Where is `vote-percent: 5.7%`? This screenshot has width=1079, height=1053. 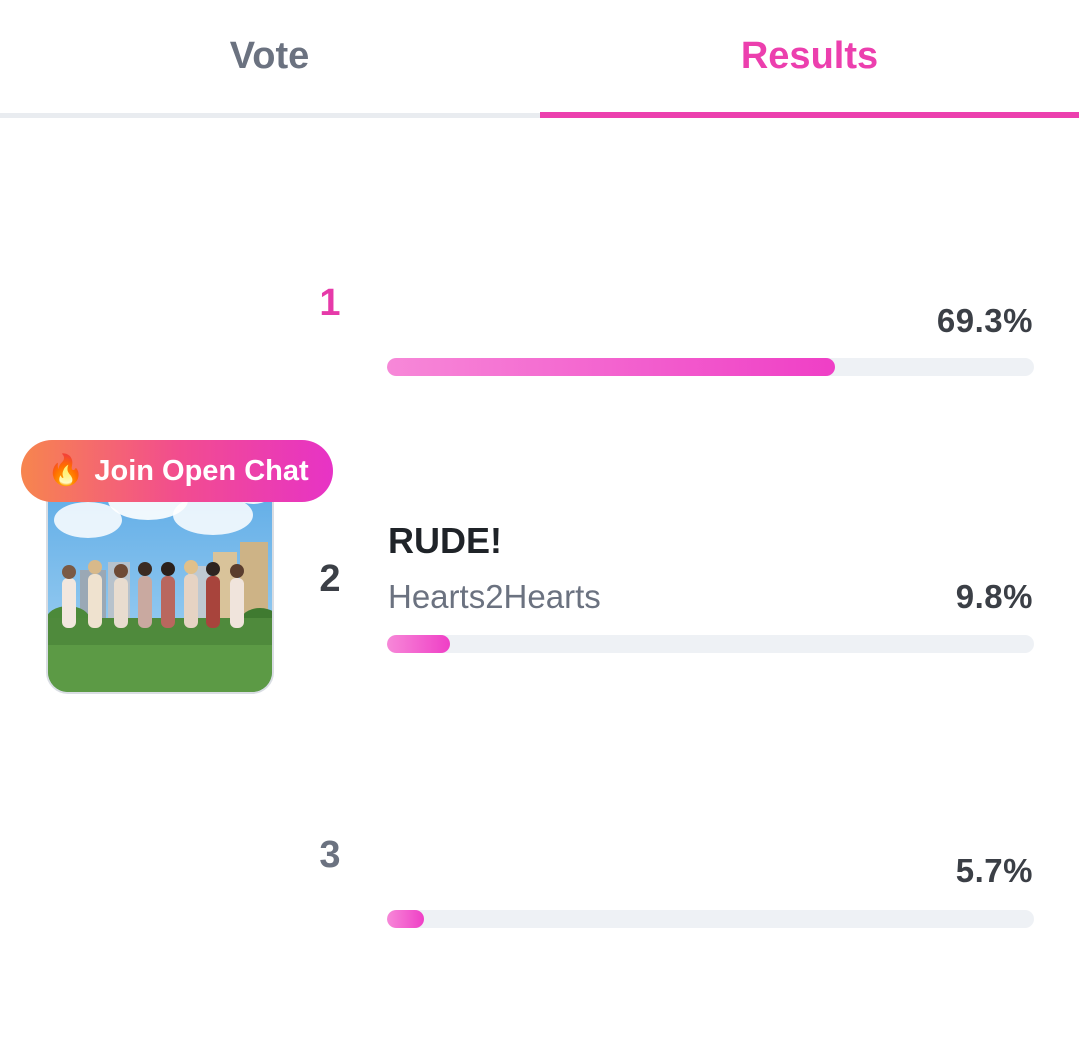
vote-percent: 5.7% is located at coordinates (994, 870).